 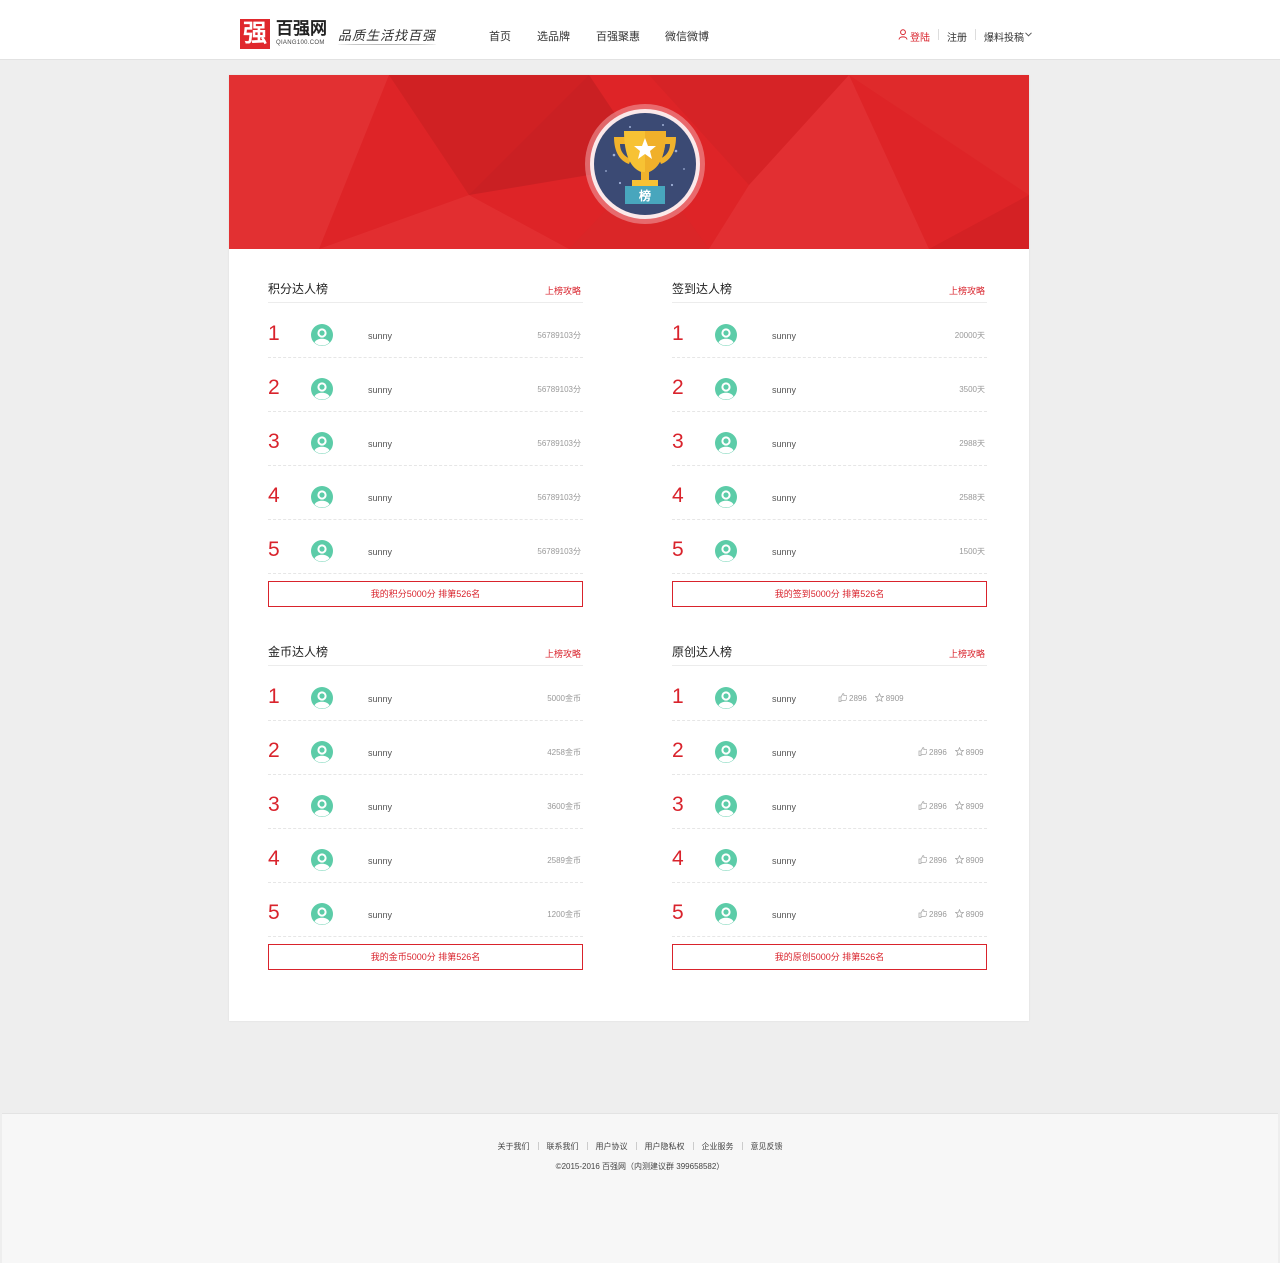 I want to click on register-link: 注册, so click(x=957, y=36).